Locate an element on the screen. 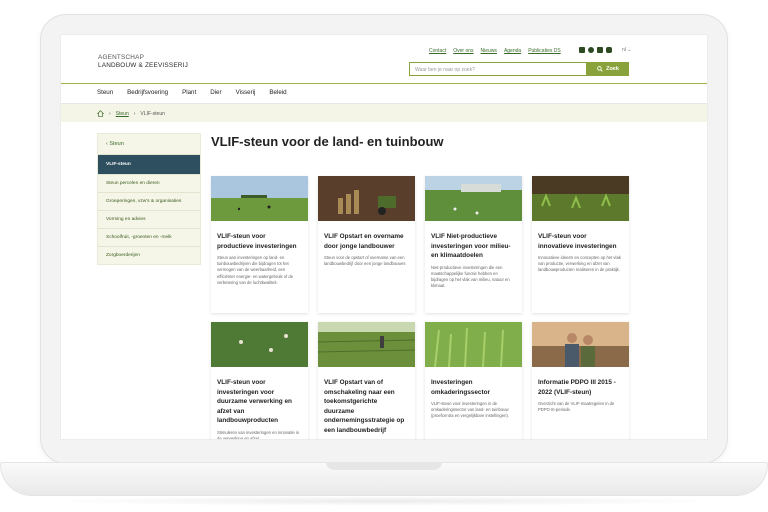  card-image-farmers is located at coordinates (580, 344).